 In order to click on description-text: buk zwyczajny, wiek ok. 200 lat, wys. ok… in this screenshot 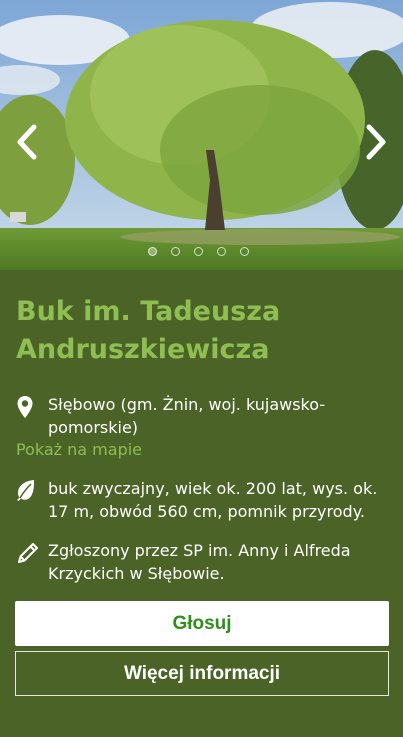, I will do `click(213, 500)`.